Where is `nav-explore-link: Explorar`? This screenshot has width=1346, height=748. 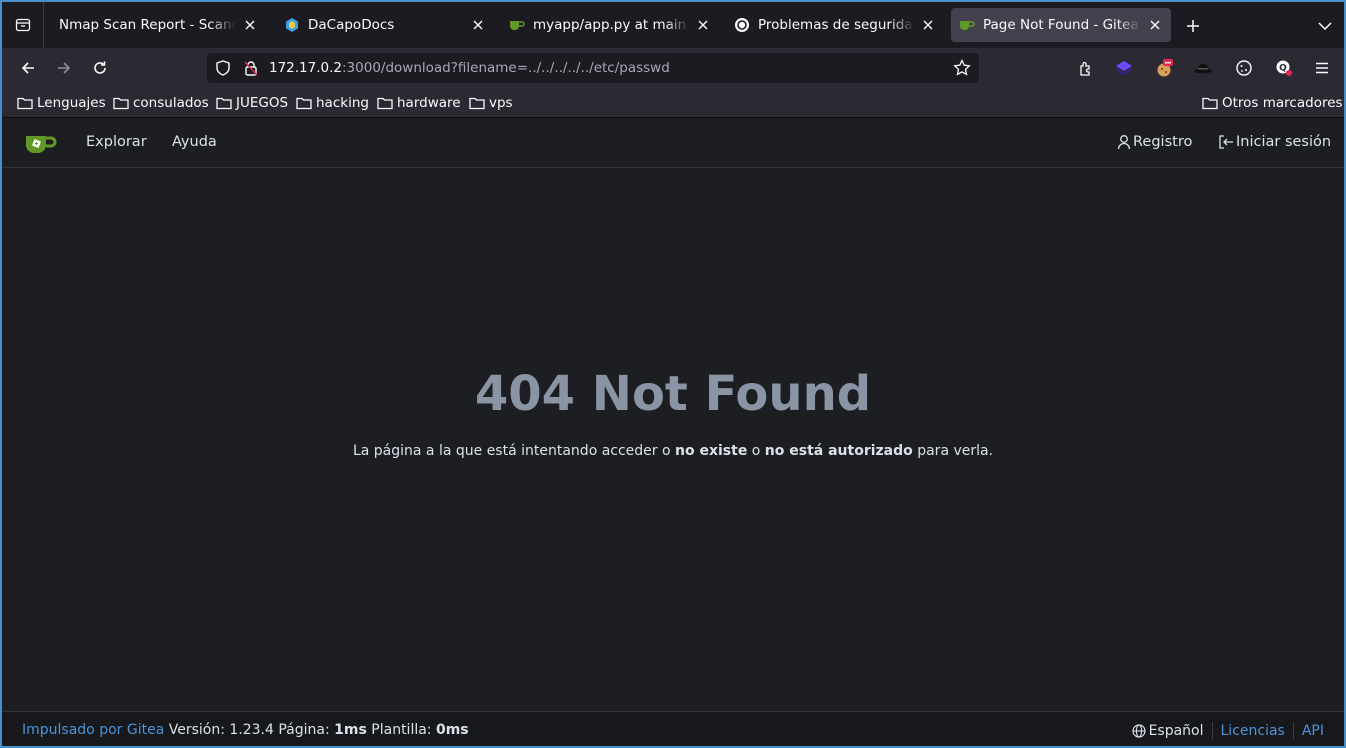 nav-explore-link: Explorar is located at coordinates (116, 142).